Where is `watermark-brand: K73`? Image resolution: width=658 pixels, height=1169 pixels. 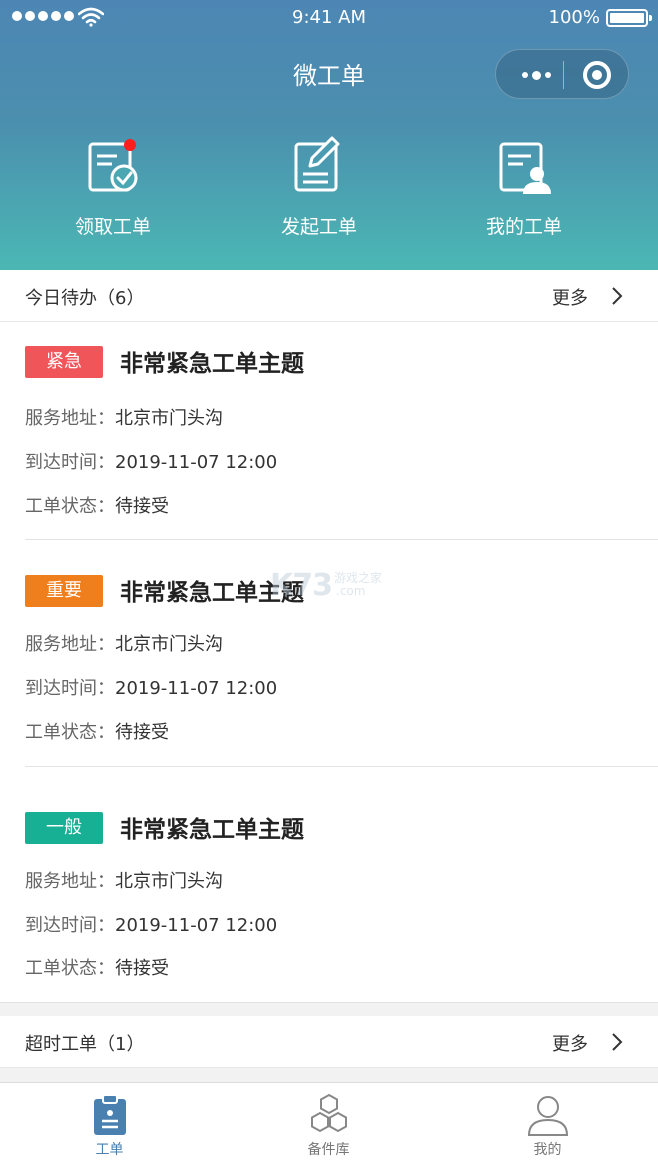 watermark-brand: K73 is located at coordinates (301, 585).